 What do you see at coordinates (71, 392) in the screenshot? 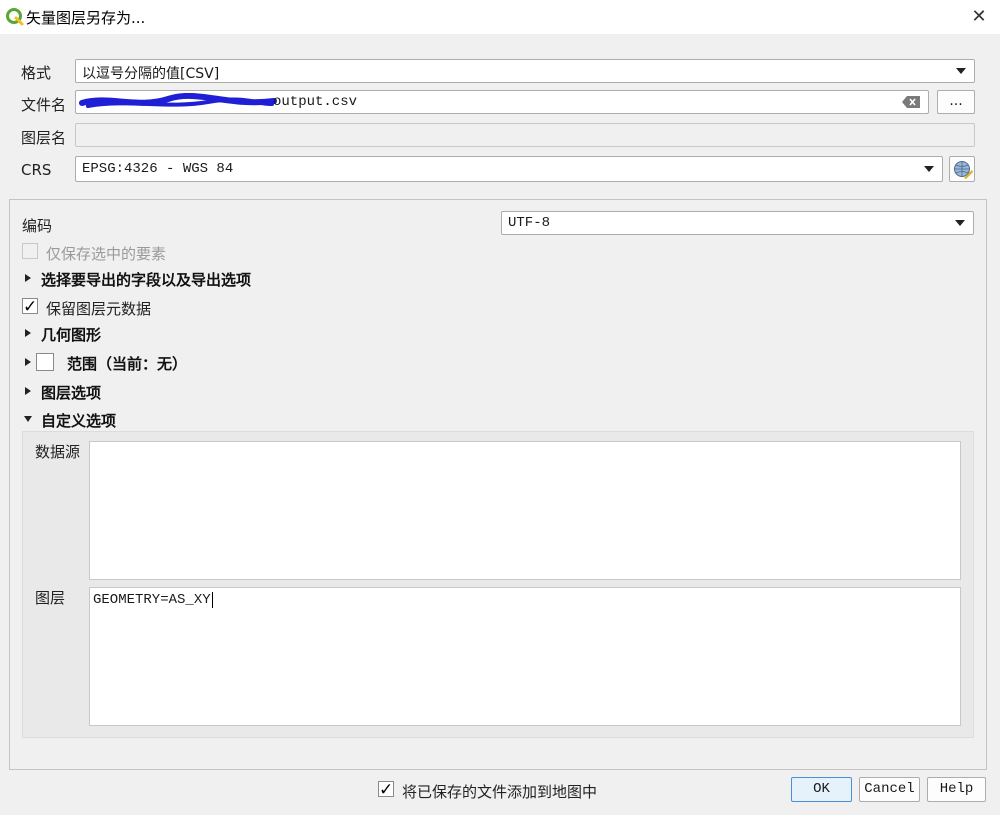
I see `section-layer-options: 图层选项` at bounding box center [71, 392].